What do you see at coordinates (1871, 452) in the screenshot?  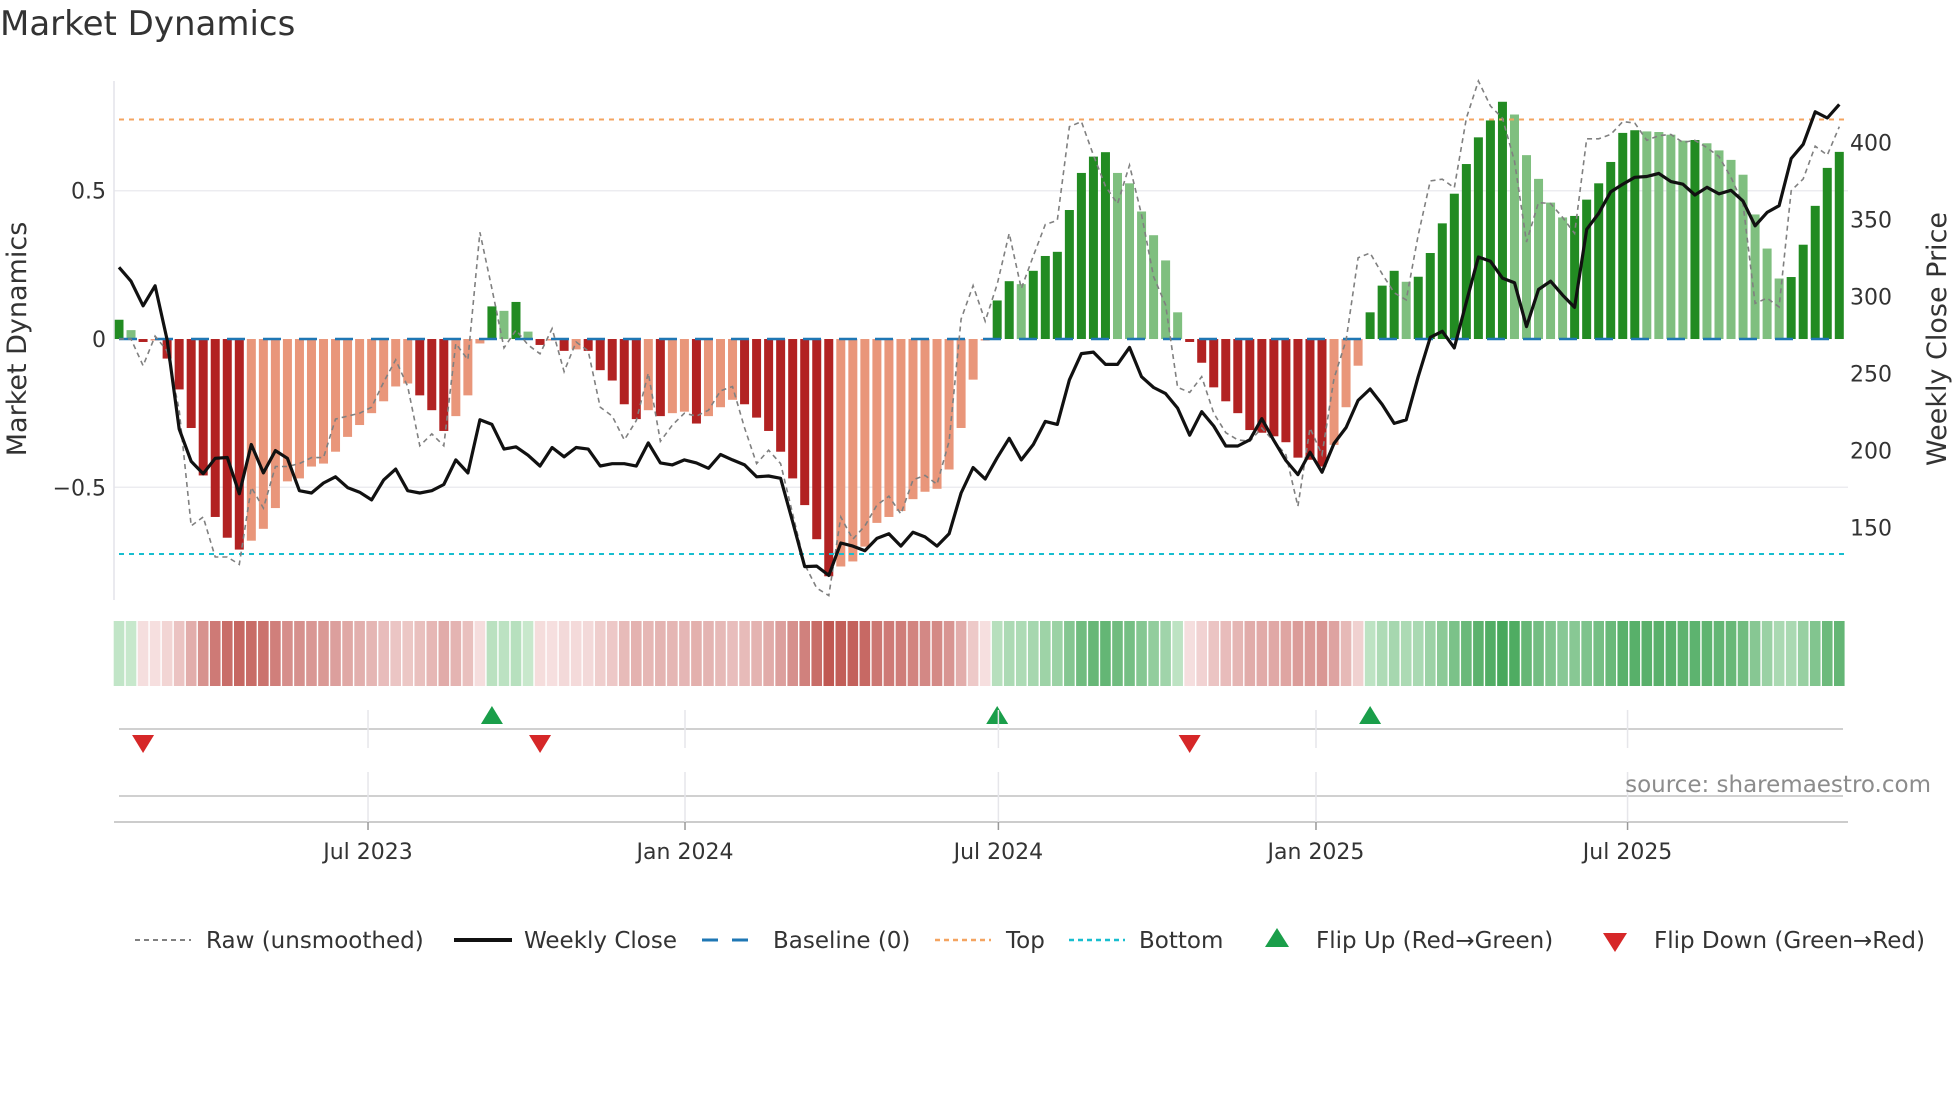 I see `right-tick-label: 200` at bounding box center [1871, 452].